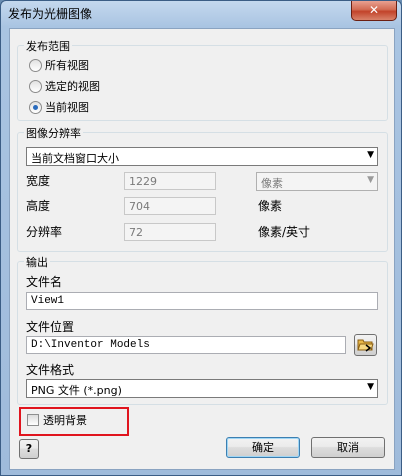 This screenshot has height=476, width=402. I want to click on height-field: 704, so click(170, 206).